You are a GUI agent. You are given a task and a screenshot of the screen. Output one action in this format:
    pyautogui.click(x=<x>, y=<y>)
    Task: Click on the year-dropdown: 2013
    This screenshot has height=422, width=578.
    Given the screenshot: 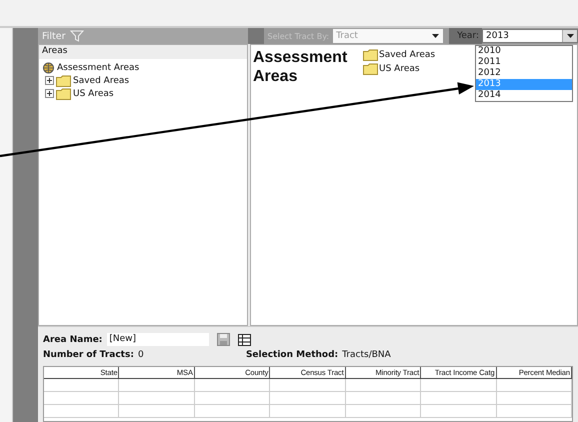 What is the action you would take?
    pyautogui.click(x=530, y=36)
    